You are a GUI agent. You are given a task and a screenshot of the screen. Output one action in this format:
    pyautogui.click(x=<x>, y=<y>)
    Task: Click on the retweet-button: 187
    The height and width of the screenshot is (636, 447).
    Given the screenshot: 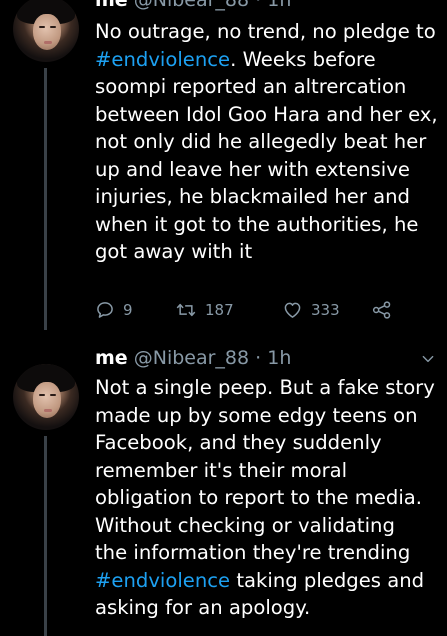 What is the action you would take?
    pyautogui.click(x=204, y=310)
    